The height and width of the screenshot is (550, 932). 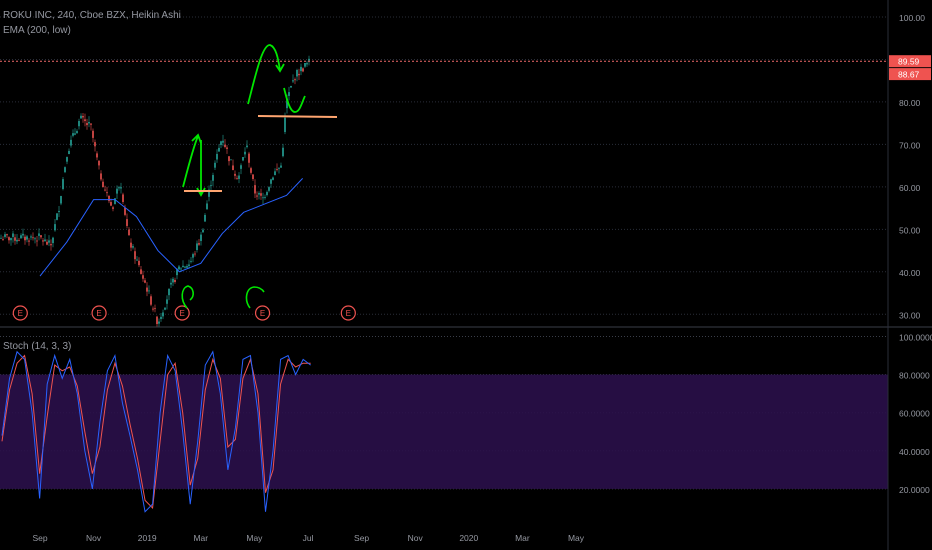 I want to click on stoch-tick-label: 100.0000, so click(x=915, y=338).